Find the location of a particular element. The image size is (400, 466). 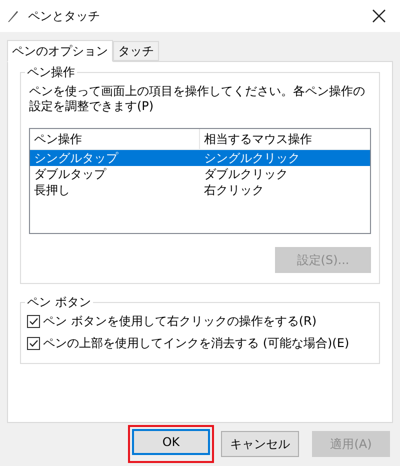

tab: ペンのオプション is located at coordinates (60, 51).